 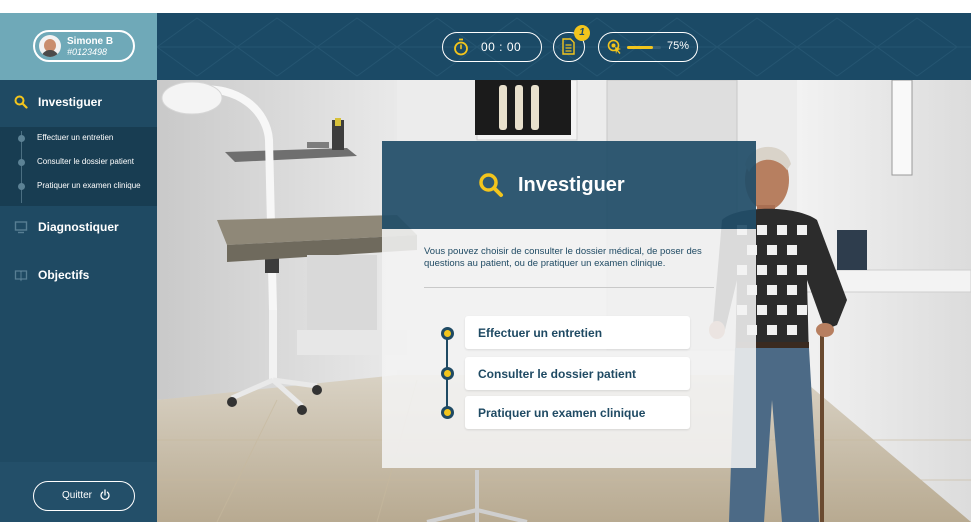 What do you see at coordinates (540, 333) in the screenshot?
I see `option-label: Effectuer un entretien` at bounding box center [540, 333].